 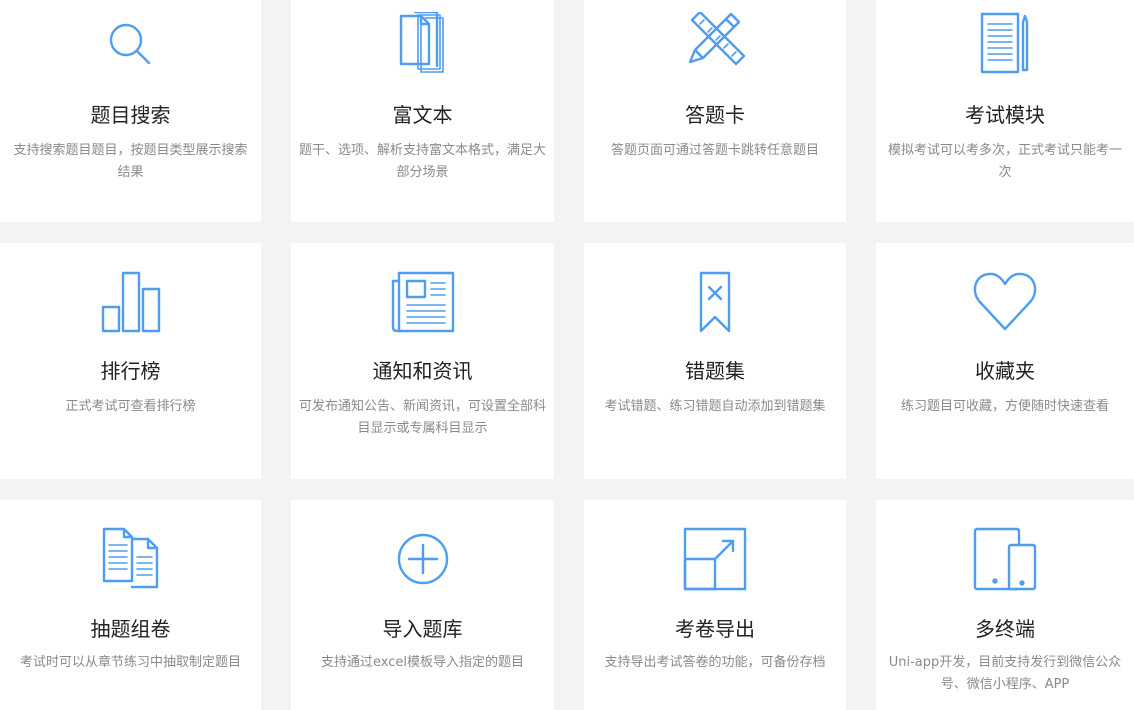 I want to click on feature-card-wrong-questions: 错题集 考试错题、练习错题自动添加到错题集, so click(x=715, y=361).